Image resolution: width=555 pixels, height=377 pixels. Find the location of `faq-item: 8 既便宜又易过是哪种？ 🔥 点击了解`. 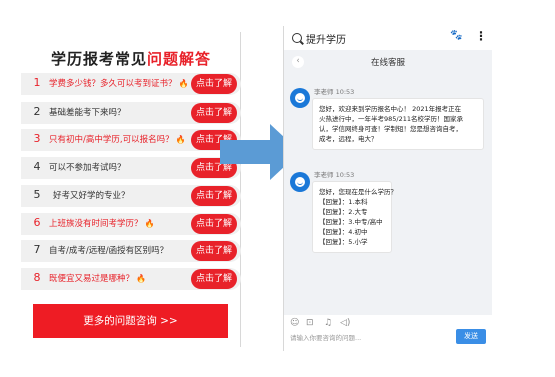

faq-item: 8 既便宜又易过是哪种？ 🔥 点击了解 is located at coordinates (131, 279).